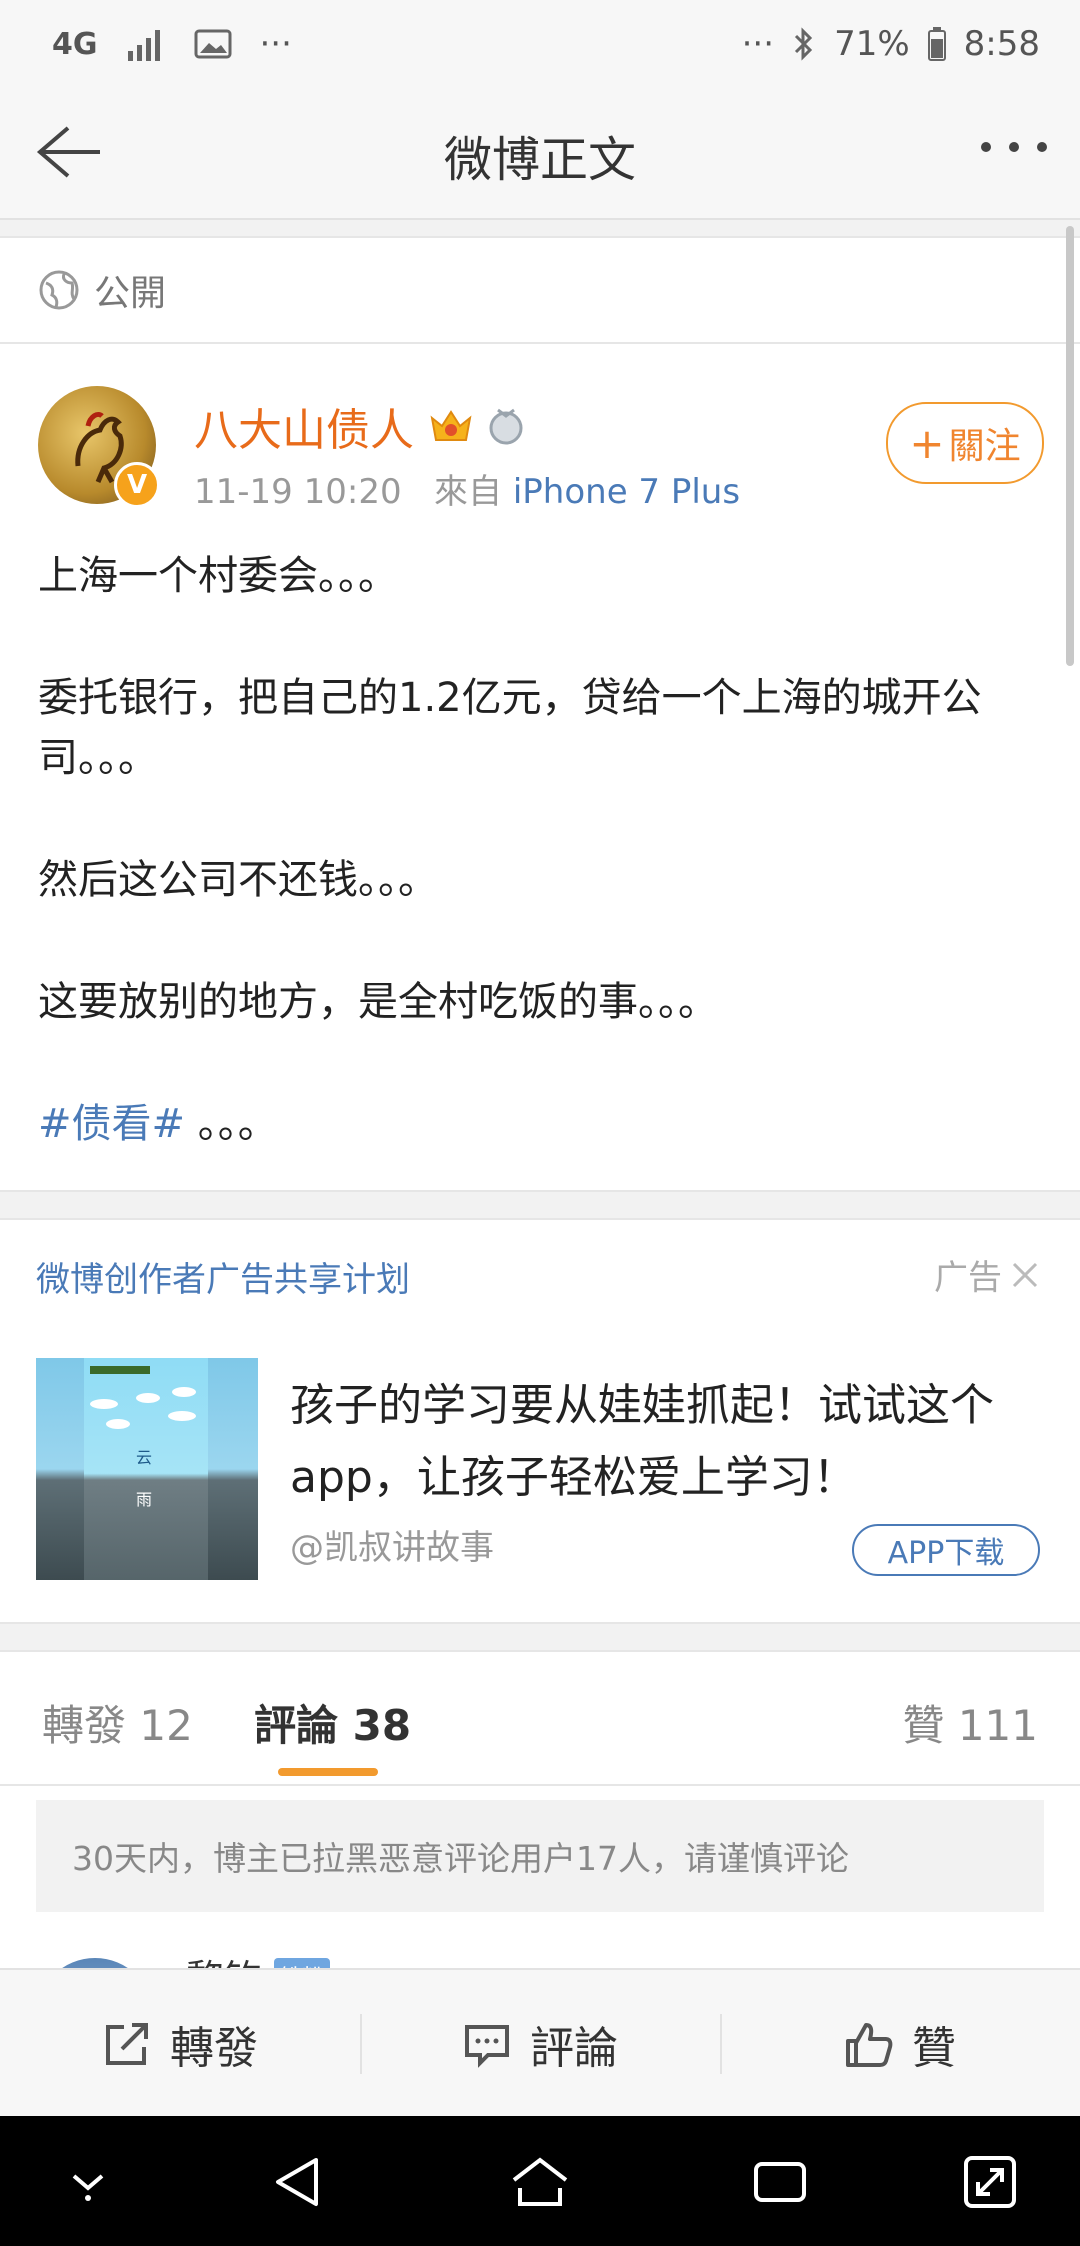 This screenshot has width=1080, height=2246. What do you see at coordinates (144, 1499) in the screenshot?
I see `ad-thumb-text-rain: 雨` at bounding box center [144, 1499].